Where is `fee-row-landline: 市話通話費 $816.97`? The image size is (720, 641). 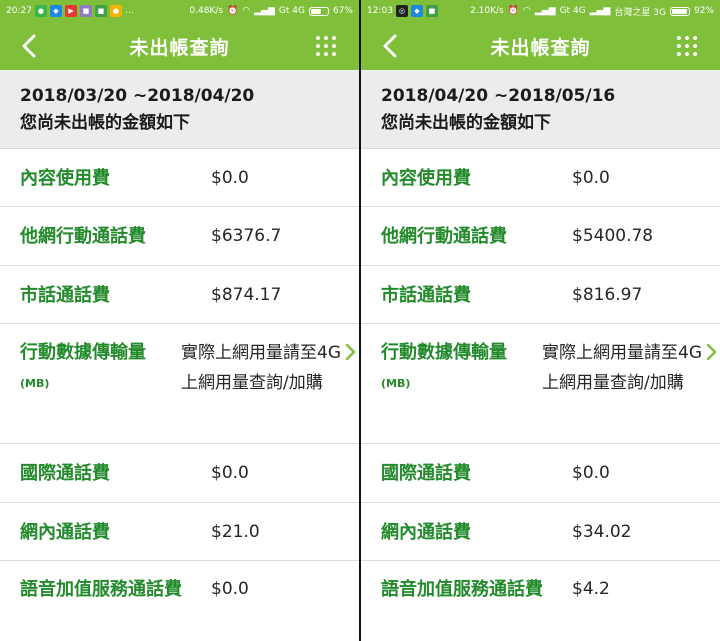
fee-row-landline: 市話通話費 $816.97 is located at coordinates (540, 295).